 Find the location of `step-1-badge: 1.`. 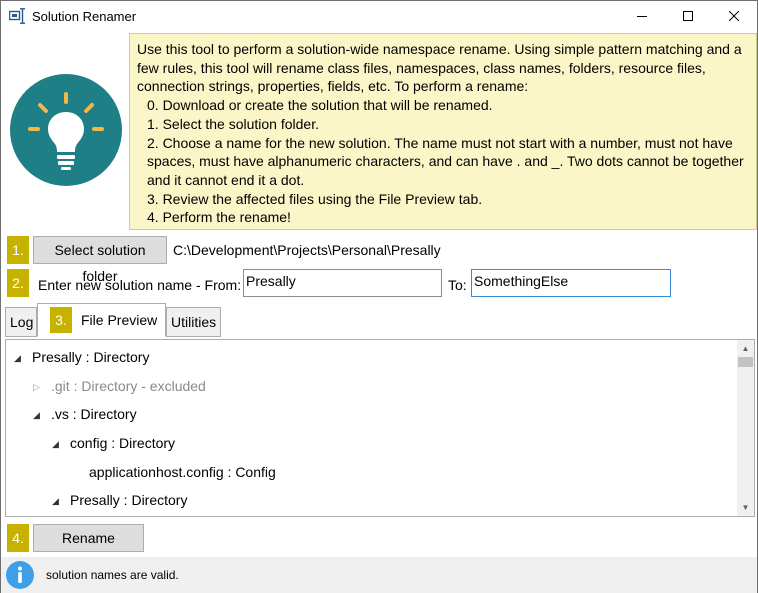

step-1-badge: 1. is located at coordinates (18, 250).